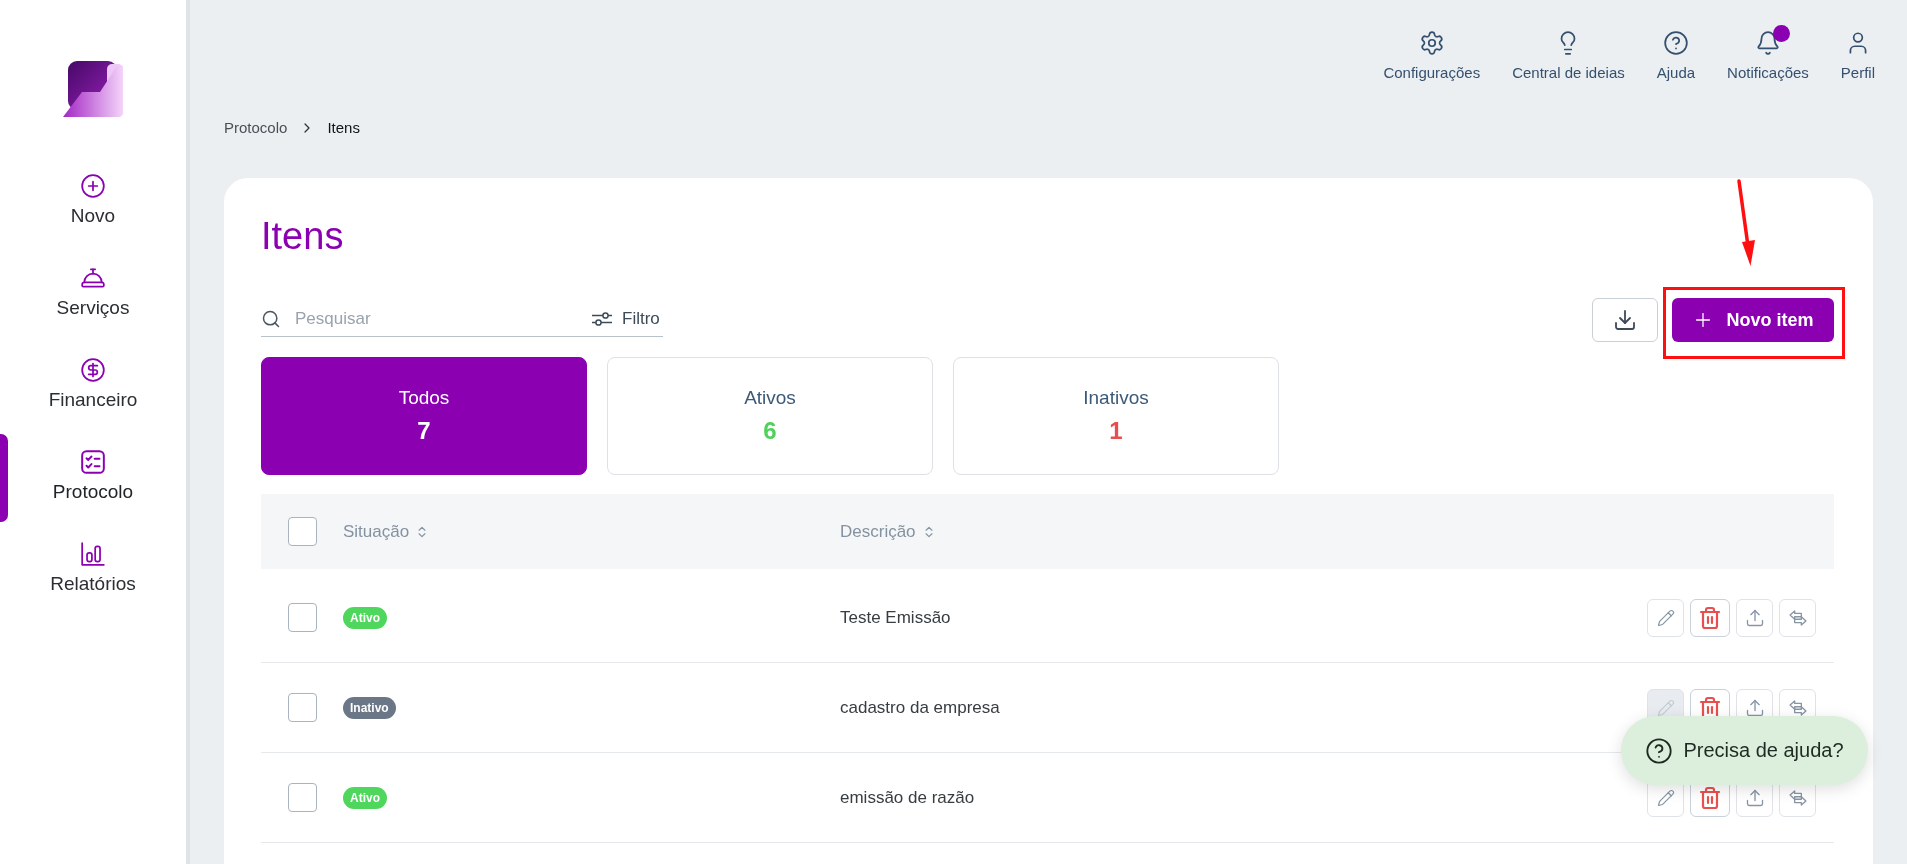 This screenshot has height=864, width=1907. I want to click on tab-count: 7, so click(424, 431).